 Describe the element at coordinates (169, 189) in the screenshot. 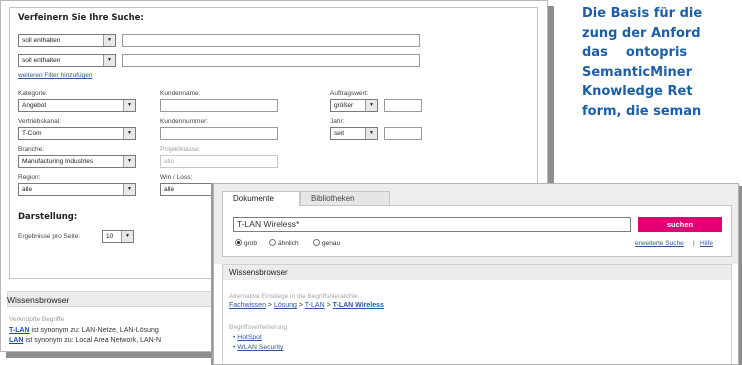

I see `winloss-value: alle` at that location.